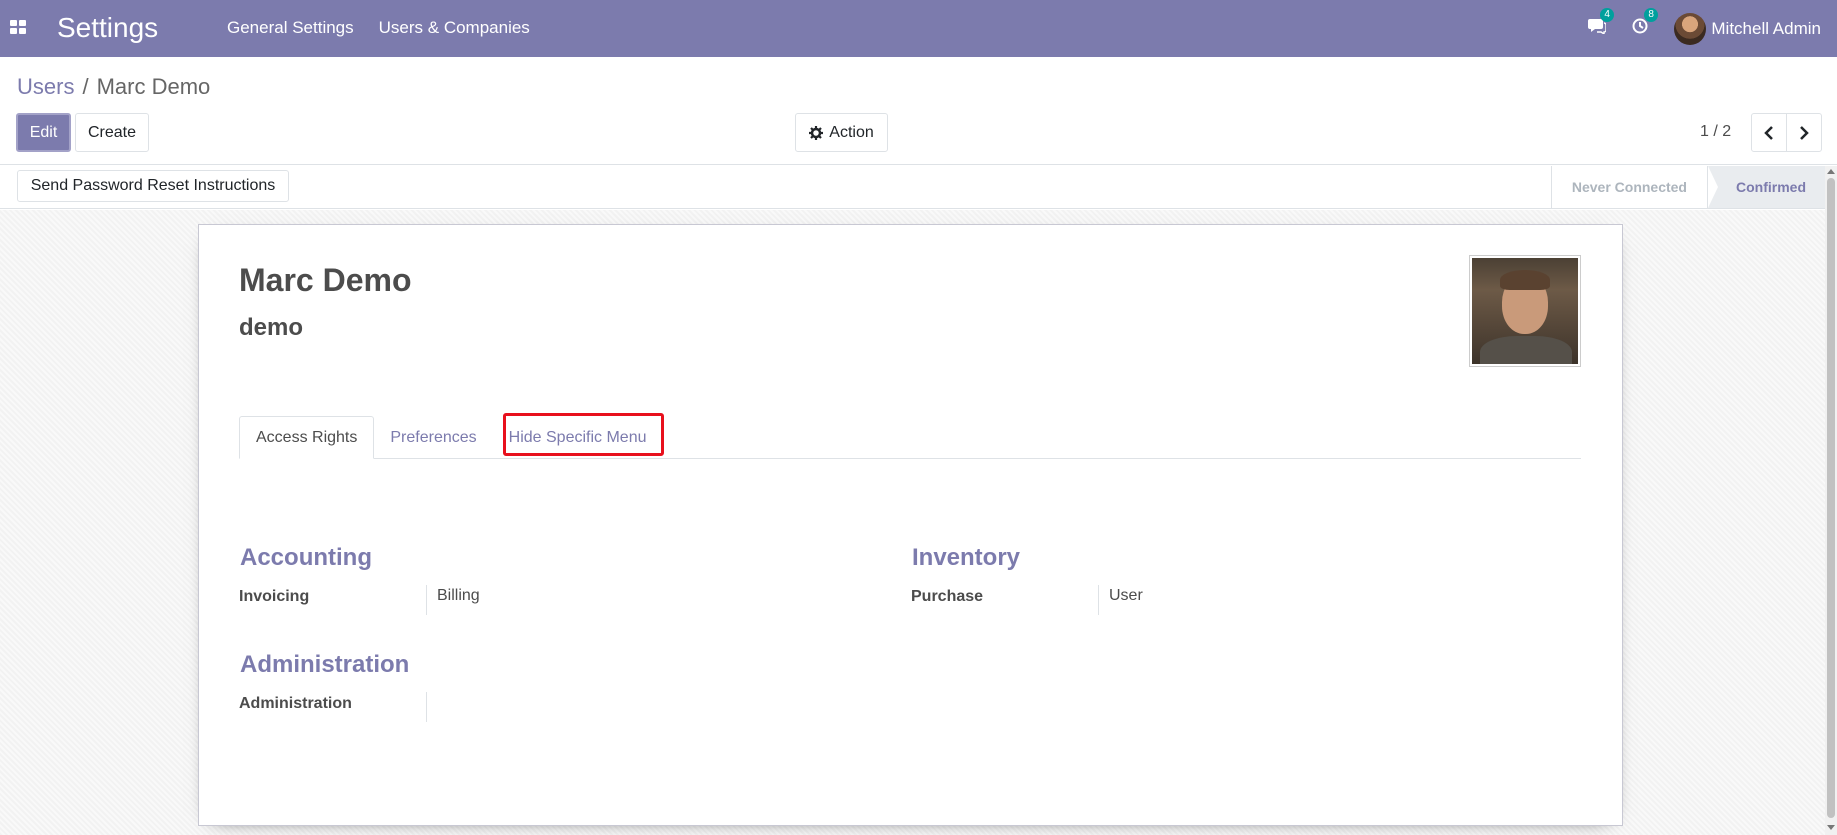 The width and height of the screenshot is (1837, 835). What do you see at coordinates (153, 86) in the screenshot?
I see `breadcrumb-current: Marc Demo` at bounding box center [153, 86].